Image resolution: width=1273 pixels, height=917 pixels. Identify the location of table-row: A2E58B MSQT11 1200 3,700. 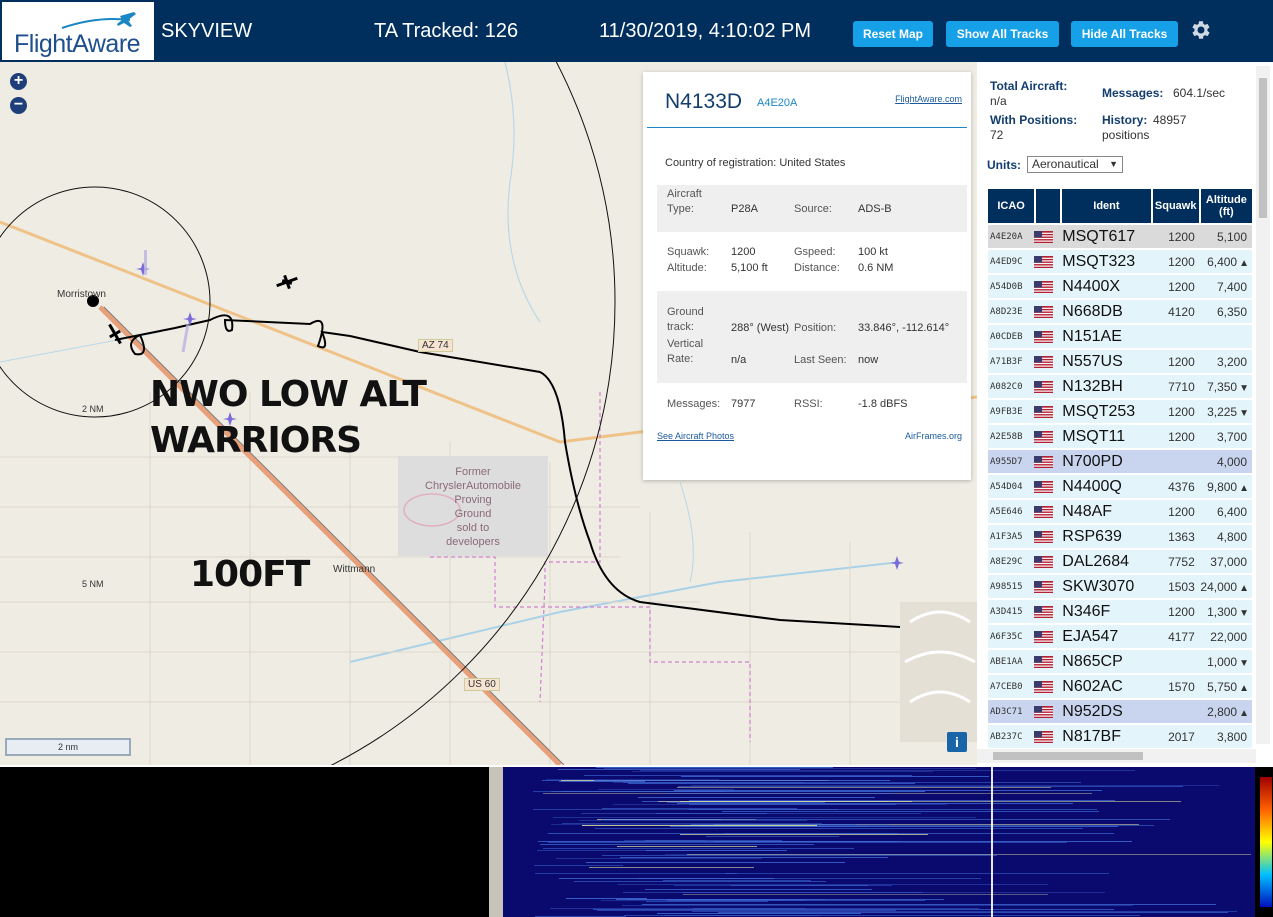
(1120, 436).